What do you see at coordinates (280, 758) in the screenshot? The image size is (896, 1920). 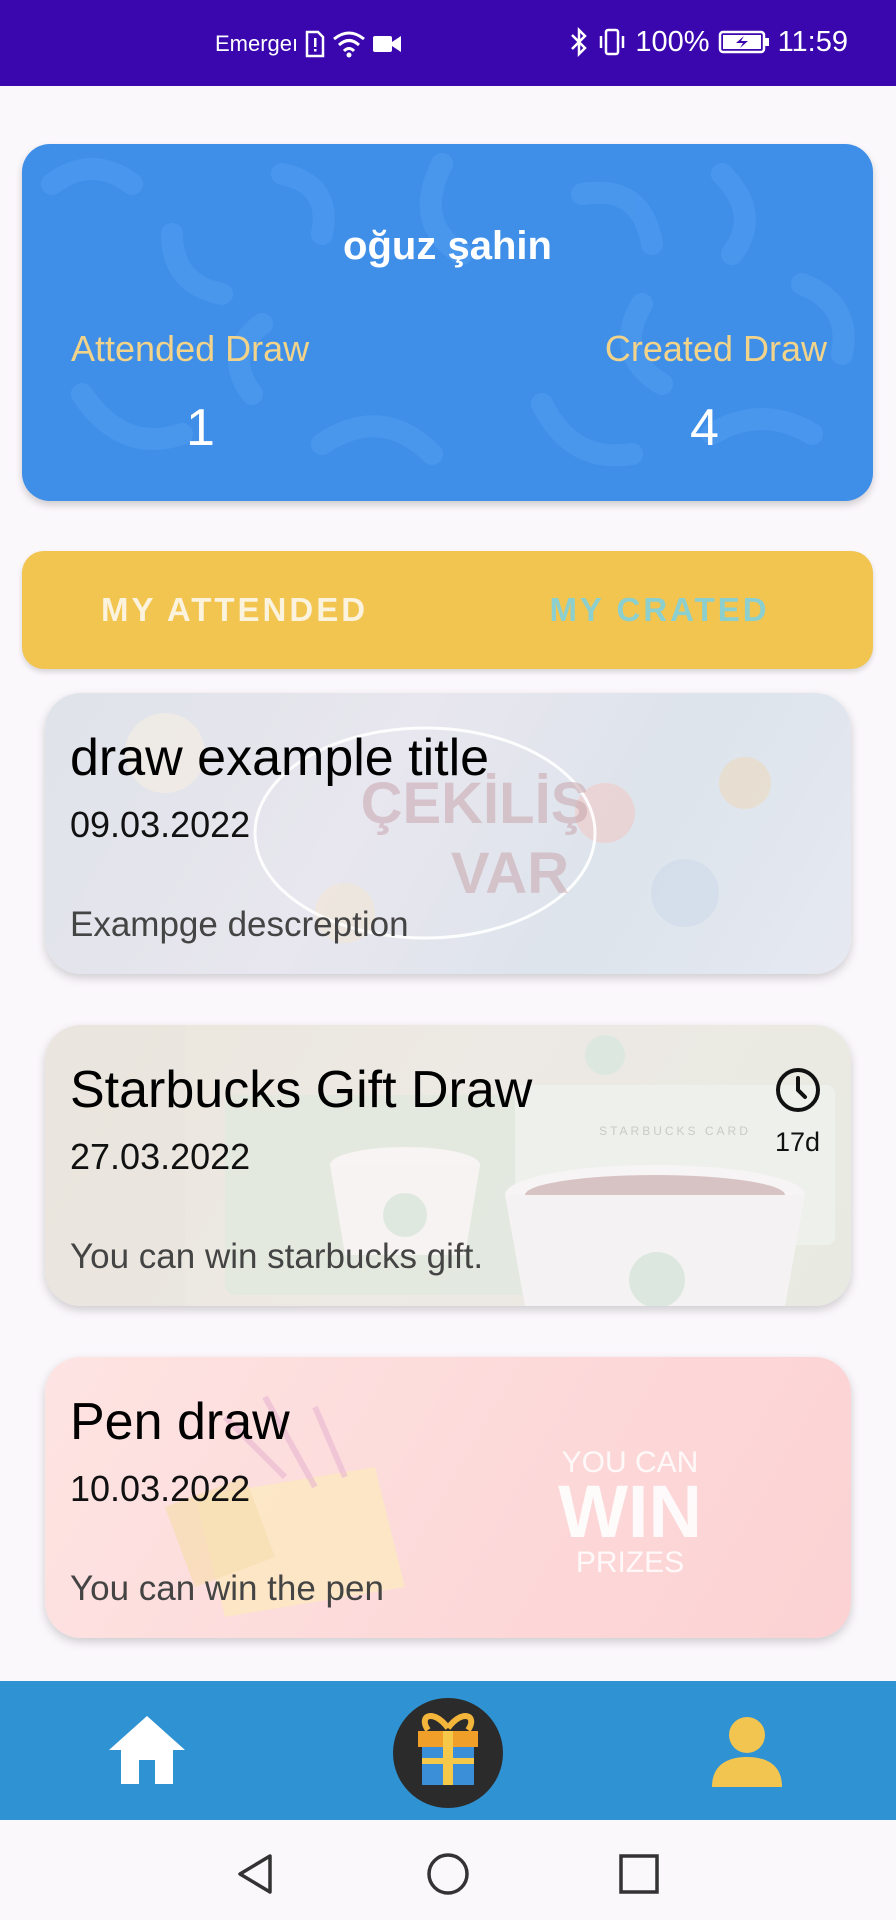 I see `draw-title: draw example title` at bounding box center [280, 758].